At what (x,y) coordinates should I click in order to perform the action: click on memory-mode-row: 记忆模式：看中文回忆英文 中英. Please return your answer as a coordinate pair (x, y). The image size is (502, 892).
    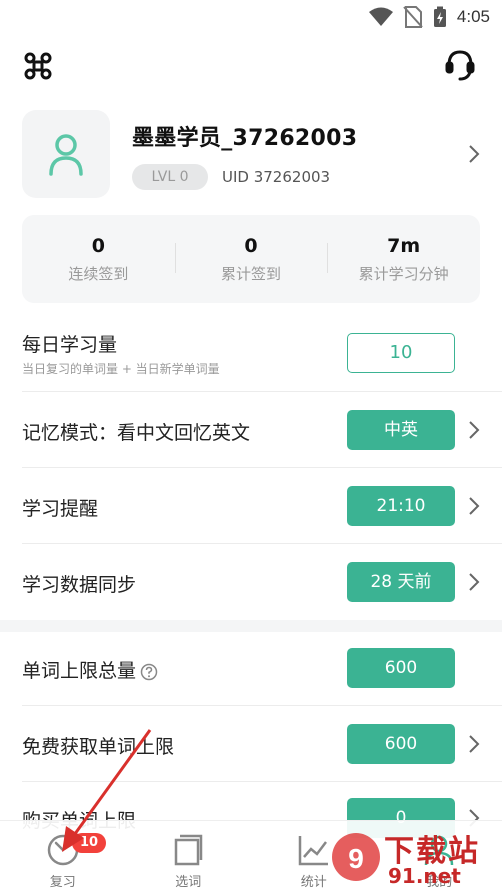
    Looking at the image, I should click on (251, 430).